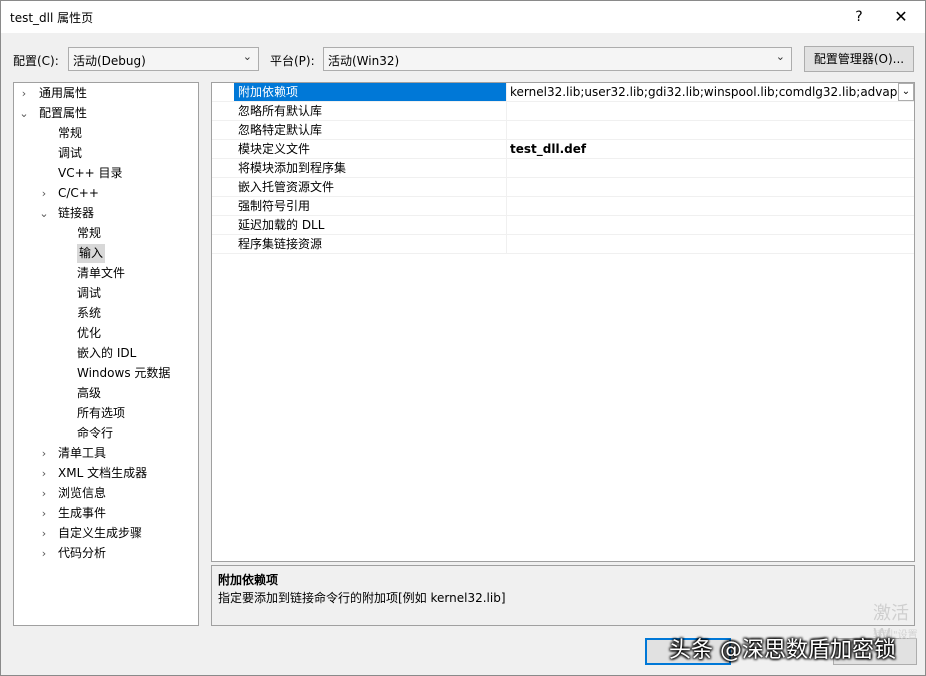 The width and height of the screenshot is (926, 676). Describe the element at coordinates (370, 225) in the screenshot. I see `property-name: 延迟加载的 DLL` at that location.